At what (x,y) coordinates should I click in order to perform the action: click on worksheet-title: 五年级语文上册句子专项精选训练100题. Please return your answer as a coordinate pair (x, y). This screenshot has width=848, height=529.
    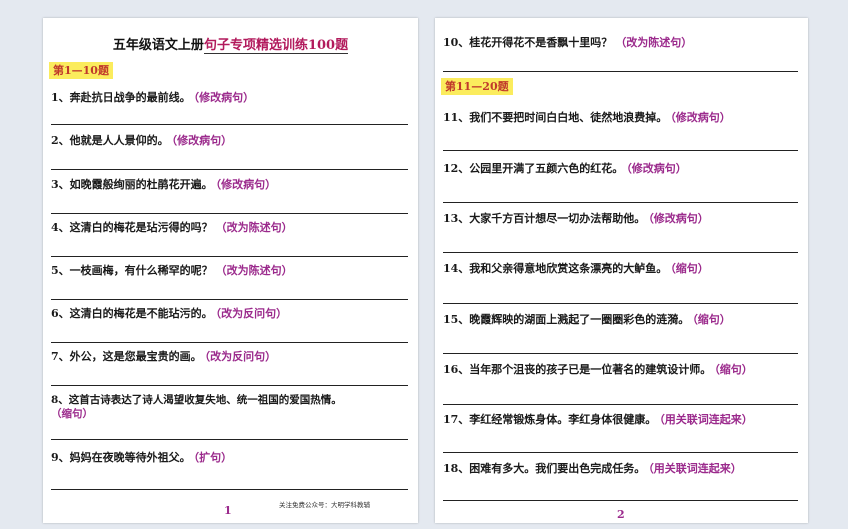
    Looking at the image, I should click on (230, 44).